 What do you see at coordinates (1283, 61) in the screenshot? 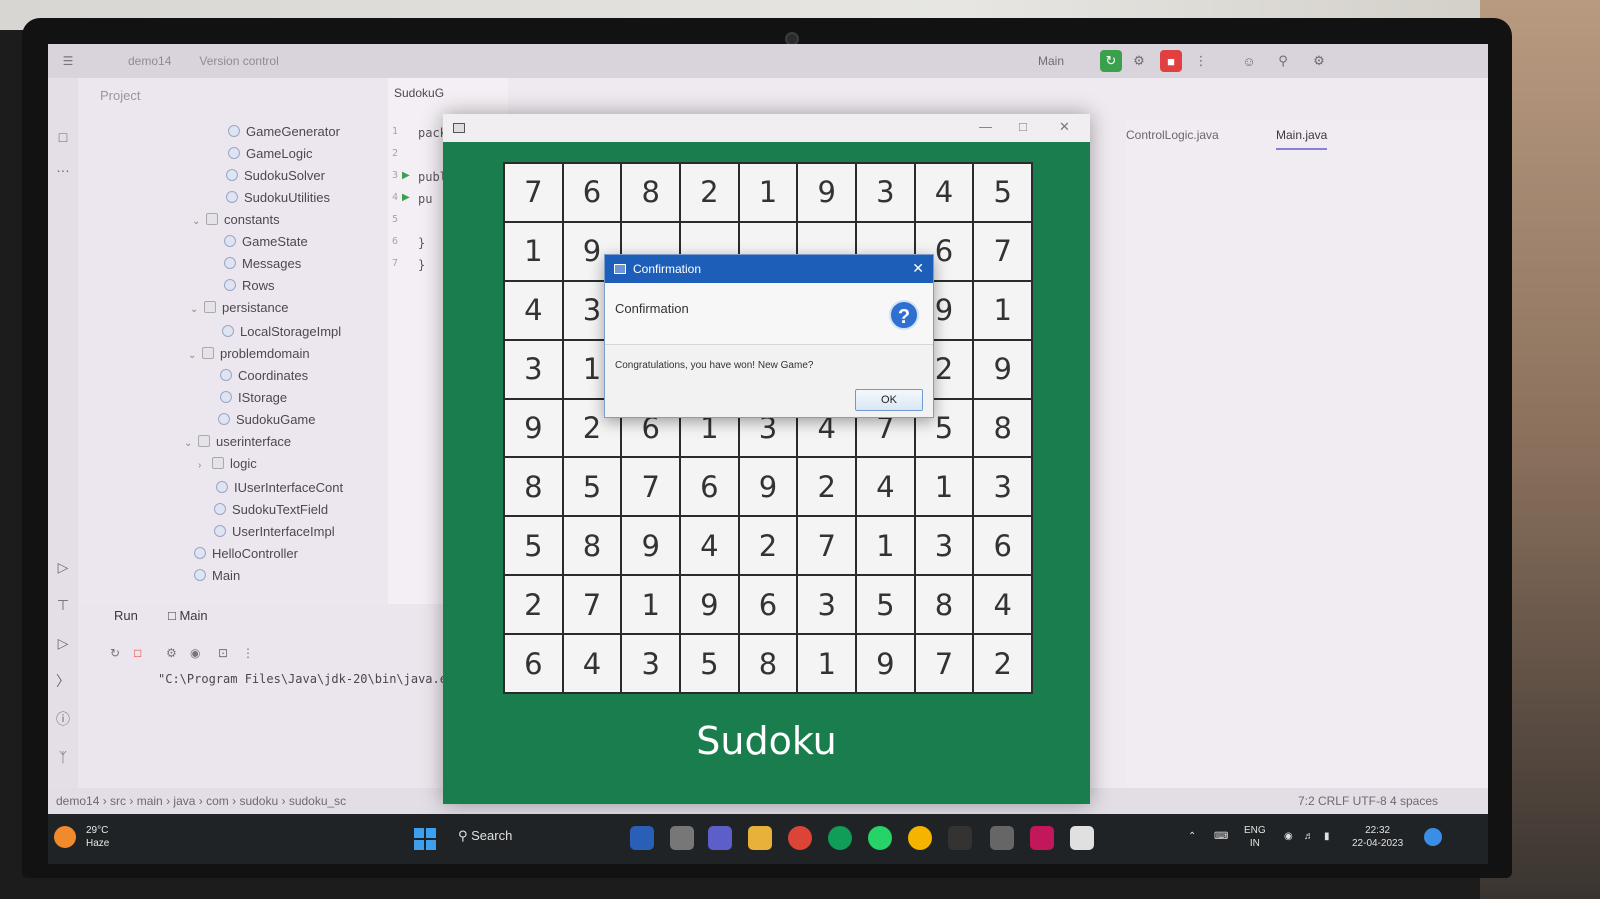
I see `search-icon: ⚲` at bounding box center [1283, 61].